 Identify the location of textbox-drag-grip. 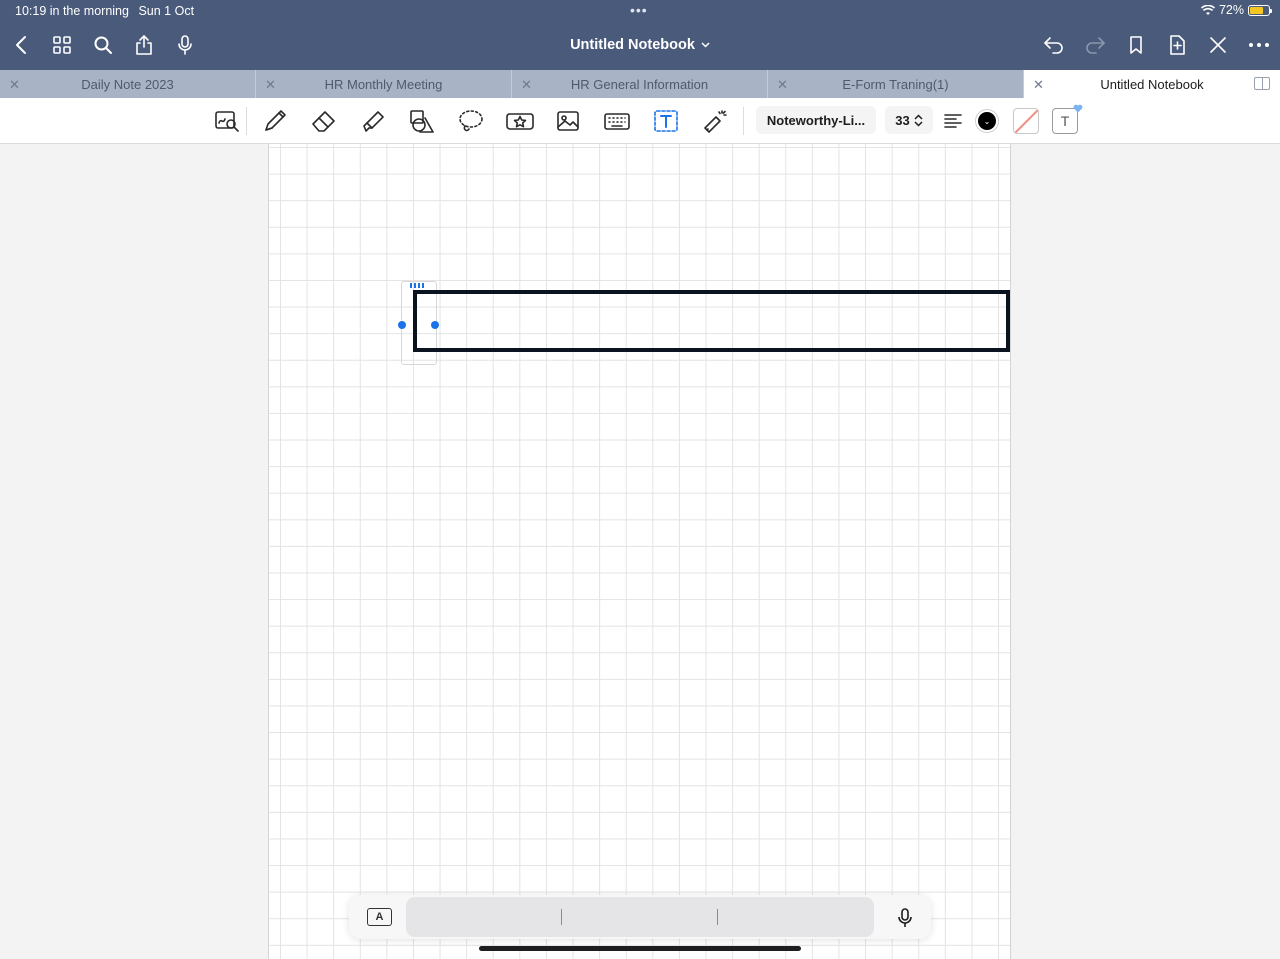
(419, 285).